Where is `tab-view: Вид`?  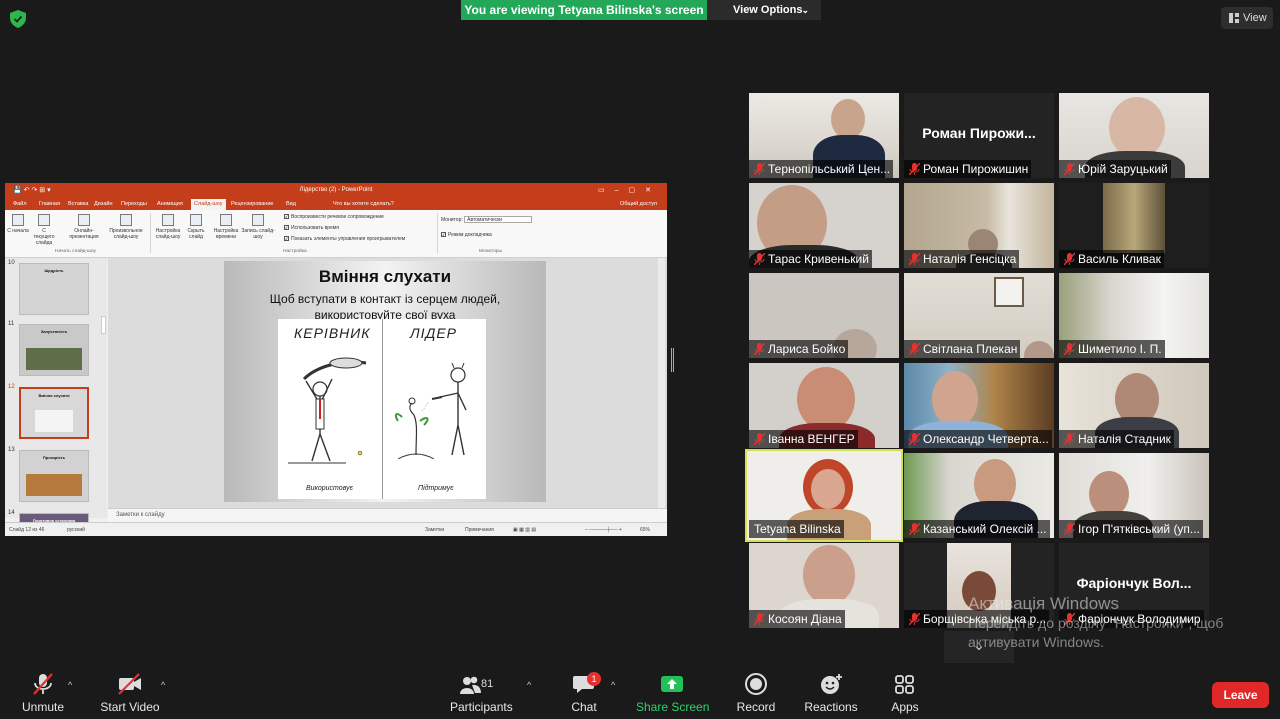 tab-view: Вид is located at coordinates (291, 204).